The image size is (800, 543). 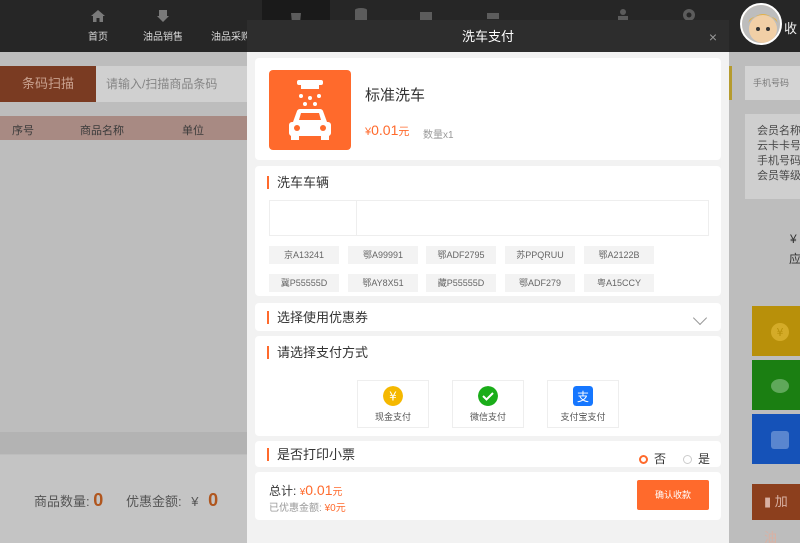 I want to click on cash-payment-label: 现金支付, so click(x=392, y=417).